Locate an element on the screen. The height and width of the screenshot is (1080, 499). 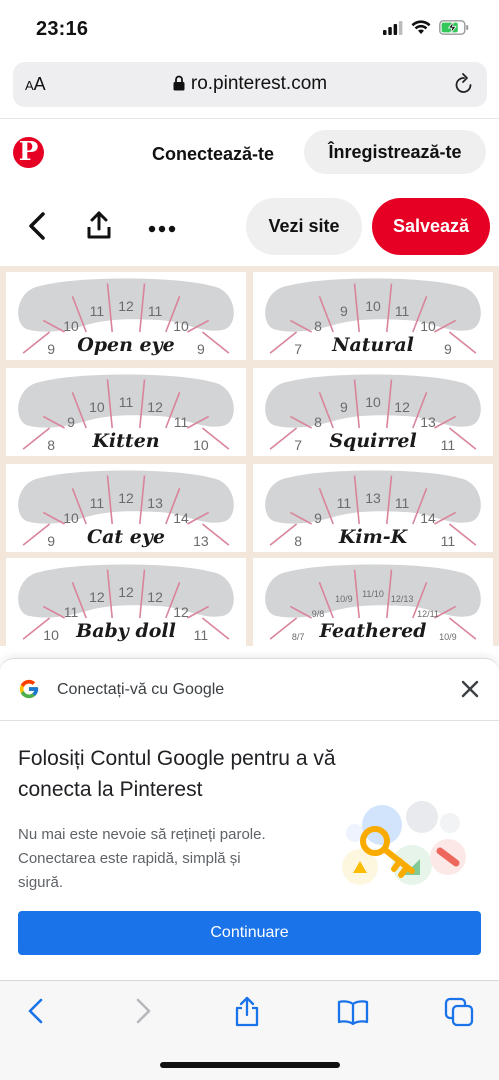
lash-style-card: 8 9 11 13 11 14 11 Kim-K is located at coordinates (373, 508).